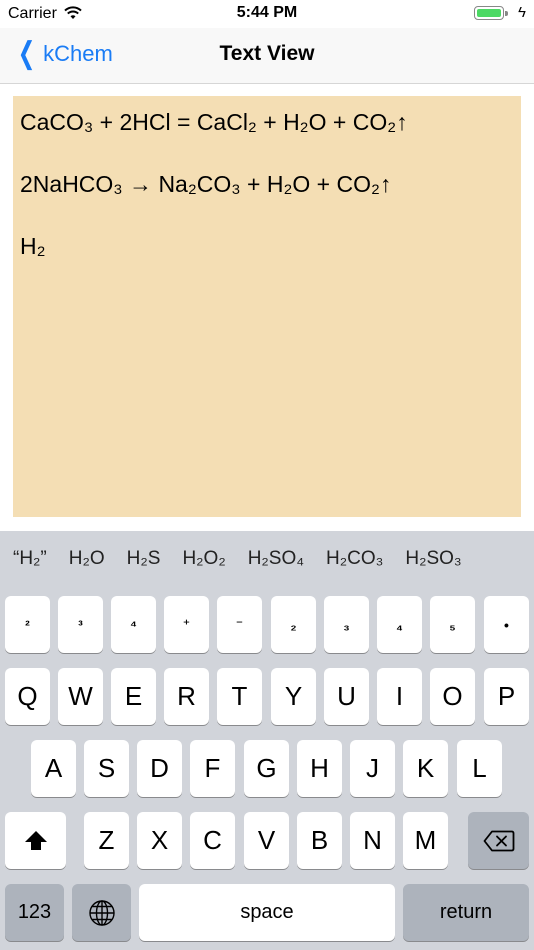 This screenshot has height=950, width=534. I want to click on suggestion-item: H₂O₂, so click(203, 559).